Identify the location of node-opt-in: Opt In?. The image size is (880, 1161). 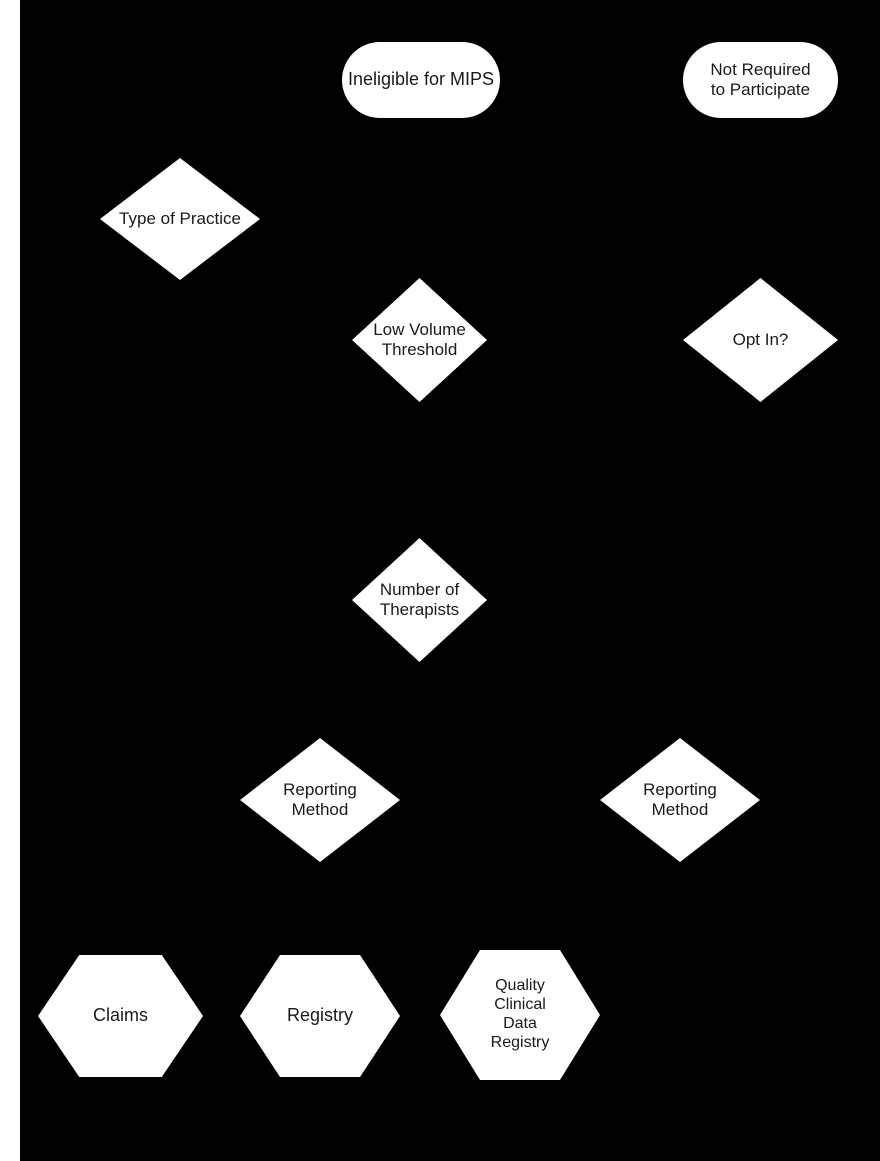
(760, 340).